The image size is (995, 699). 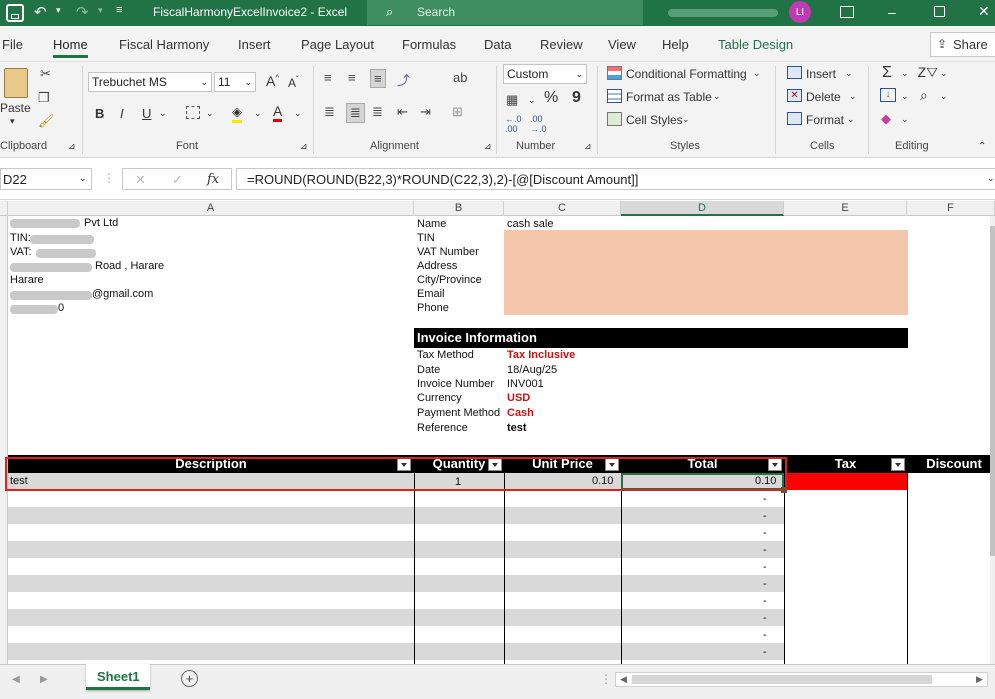 I want to click on decrease-font-icon: Aˇ, so click(x=293, y=82).